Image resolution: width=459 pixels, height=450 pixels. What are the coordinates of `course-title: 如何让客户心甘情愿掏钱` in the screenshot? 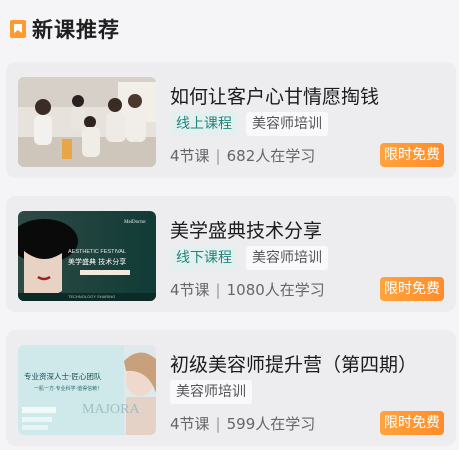 It's located at (275, 97).